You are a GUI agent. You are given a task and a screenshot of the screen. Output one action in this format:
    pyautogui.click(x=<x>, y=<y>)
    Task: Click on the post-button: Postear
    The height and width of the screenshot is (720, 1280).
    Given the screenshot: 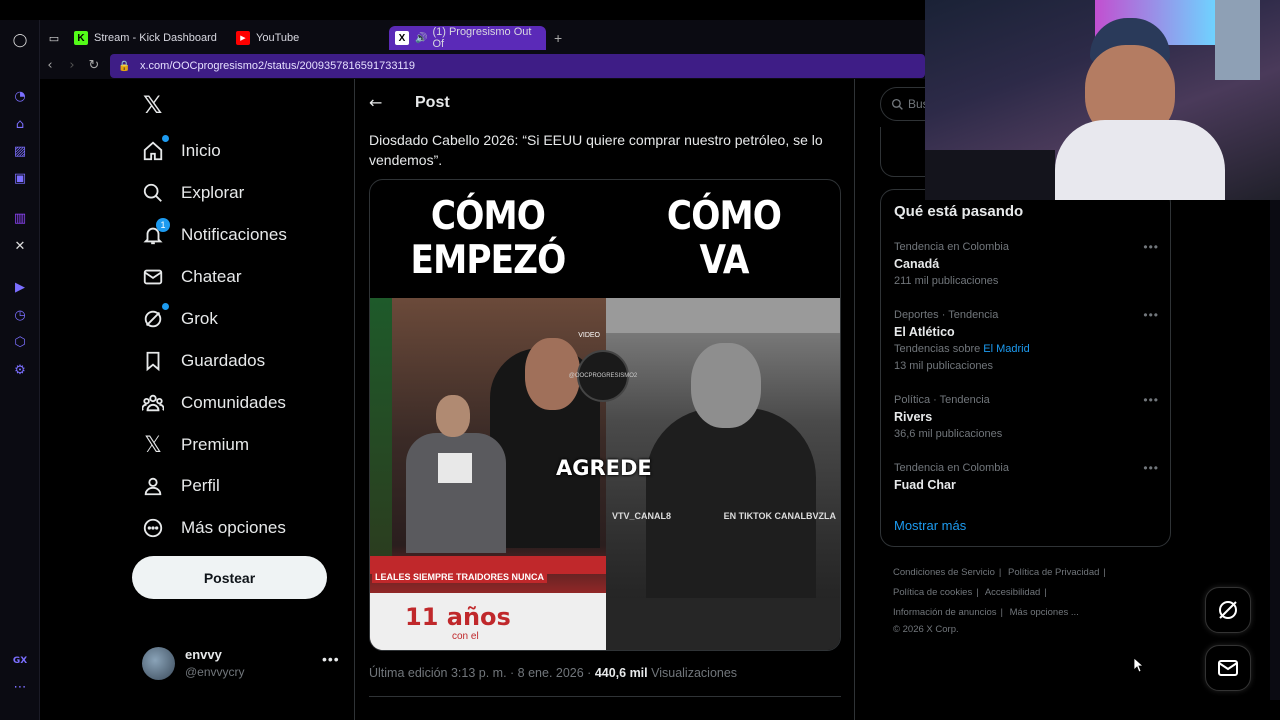 What is the action you would take?
    pyautogui.click(x=229, y=577)
    